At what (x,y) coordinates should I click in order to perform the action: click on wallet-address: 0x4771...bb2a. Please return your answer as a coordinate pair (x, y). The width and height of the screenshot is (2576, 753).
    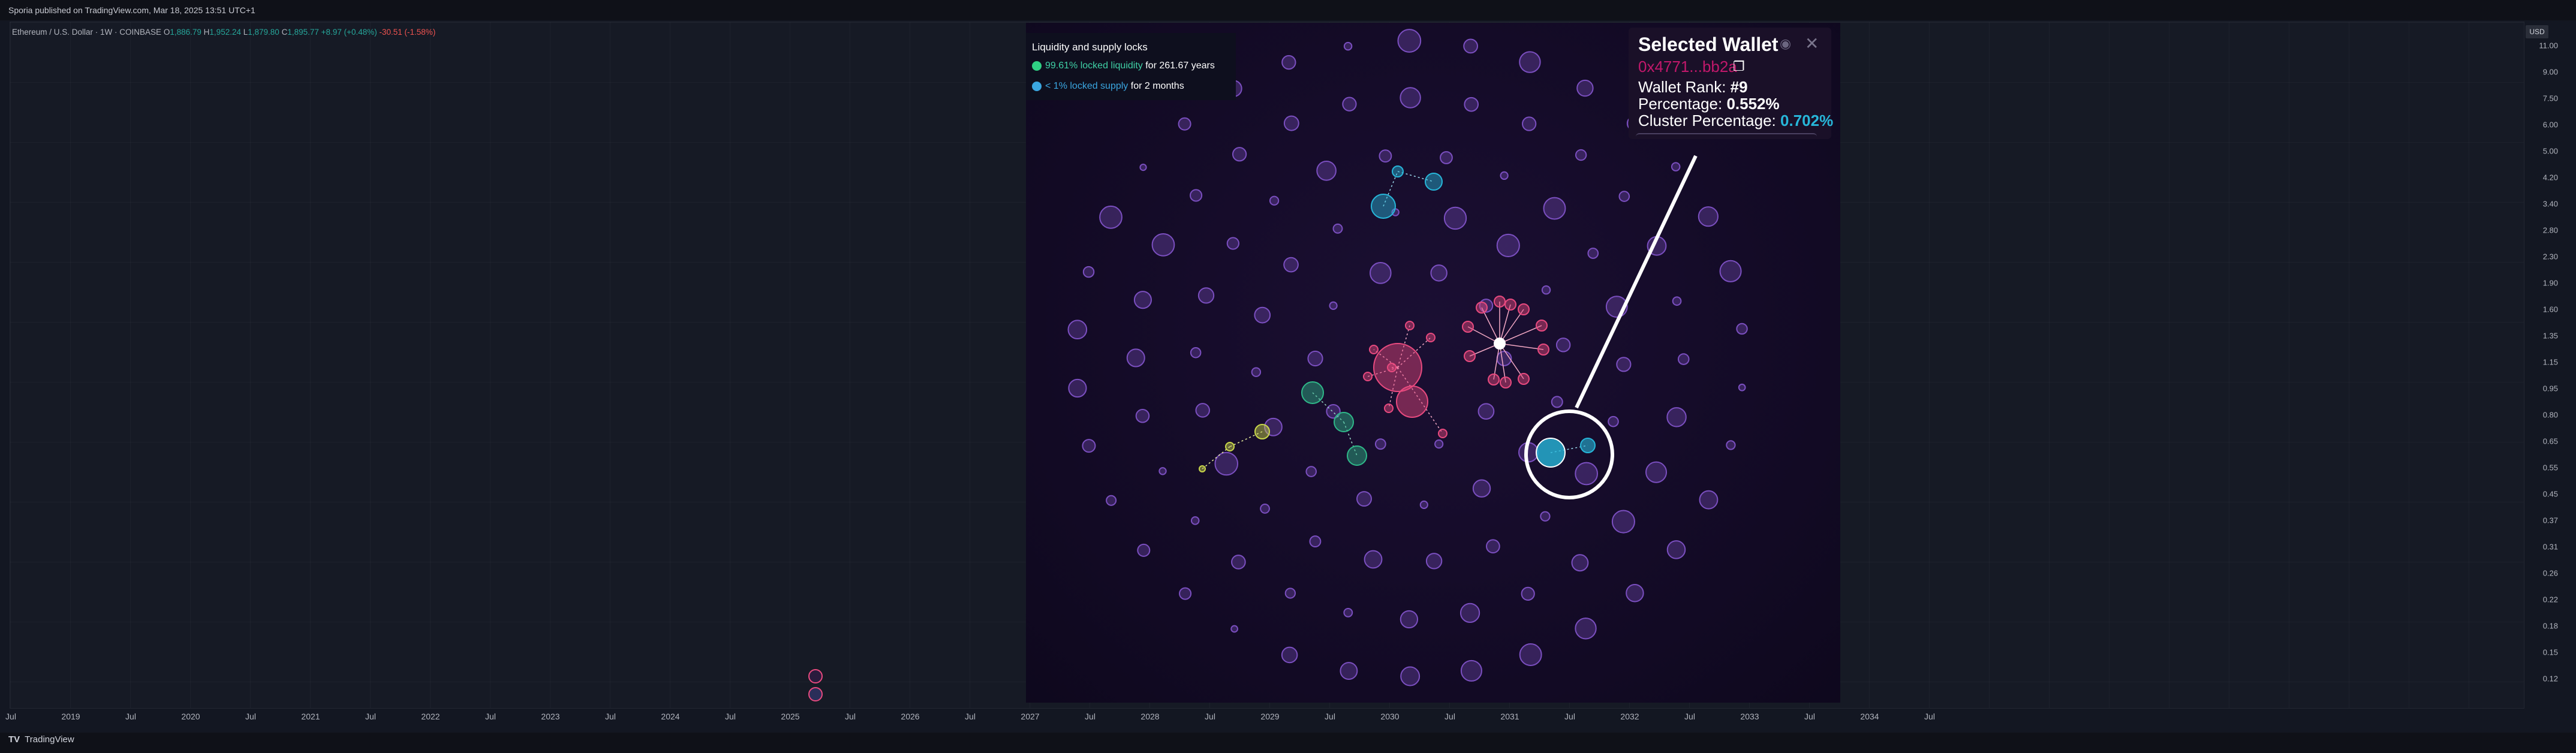
    Looking at the image, I should click on (1687, 67).